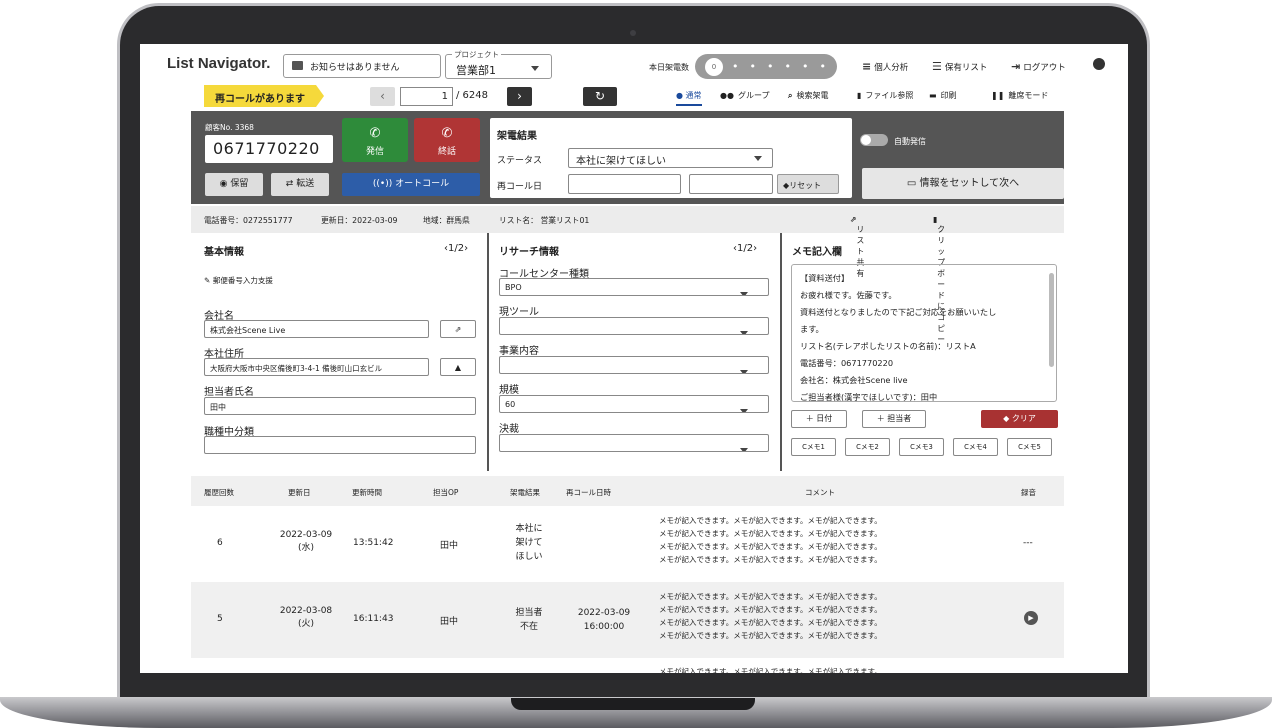  What do you see at coordinates (519, 96) in the screenshot?
I see `next-page-button: ›` at bounding box center [519, 96].